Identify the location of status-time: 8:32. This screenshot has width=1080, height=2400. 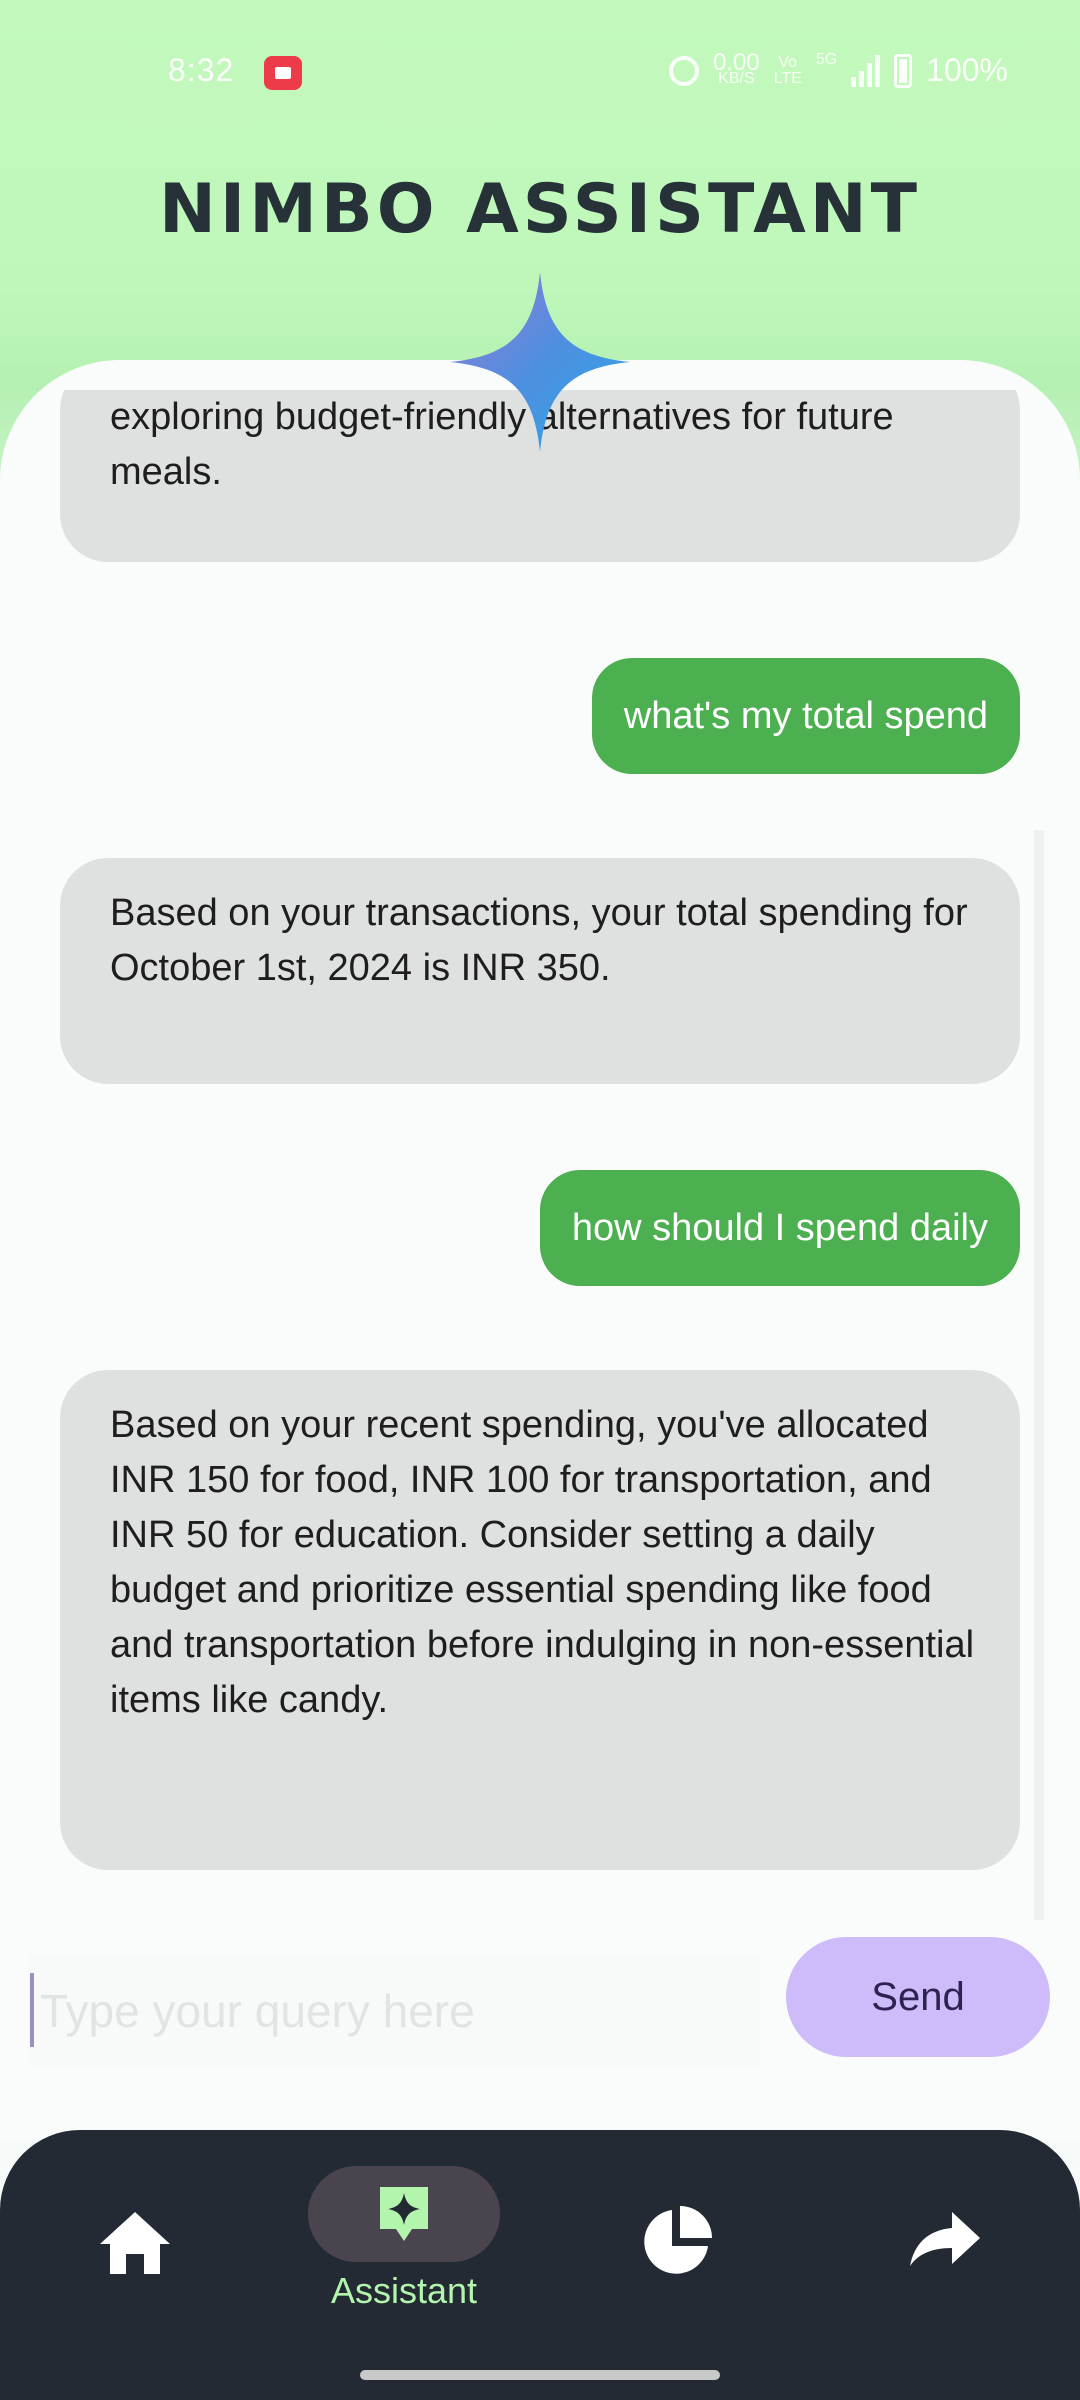
(201, 70).